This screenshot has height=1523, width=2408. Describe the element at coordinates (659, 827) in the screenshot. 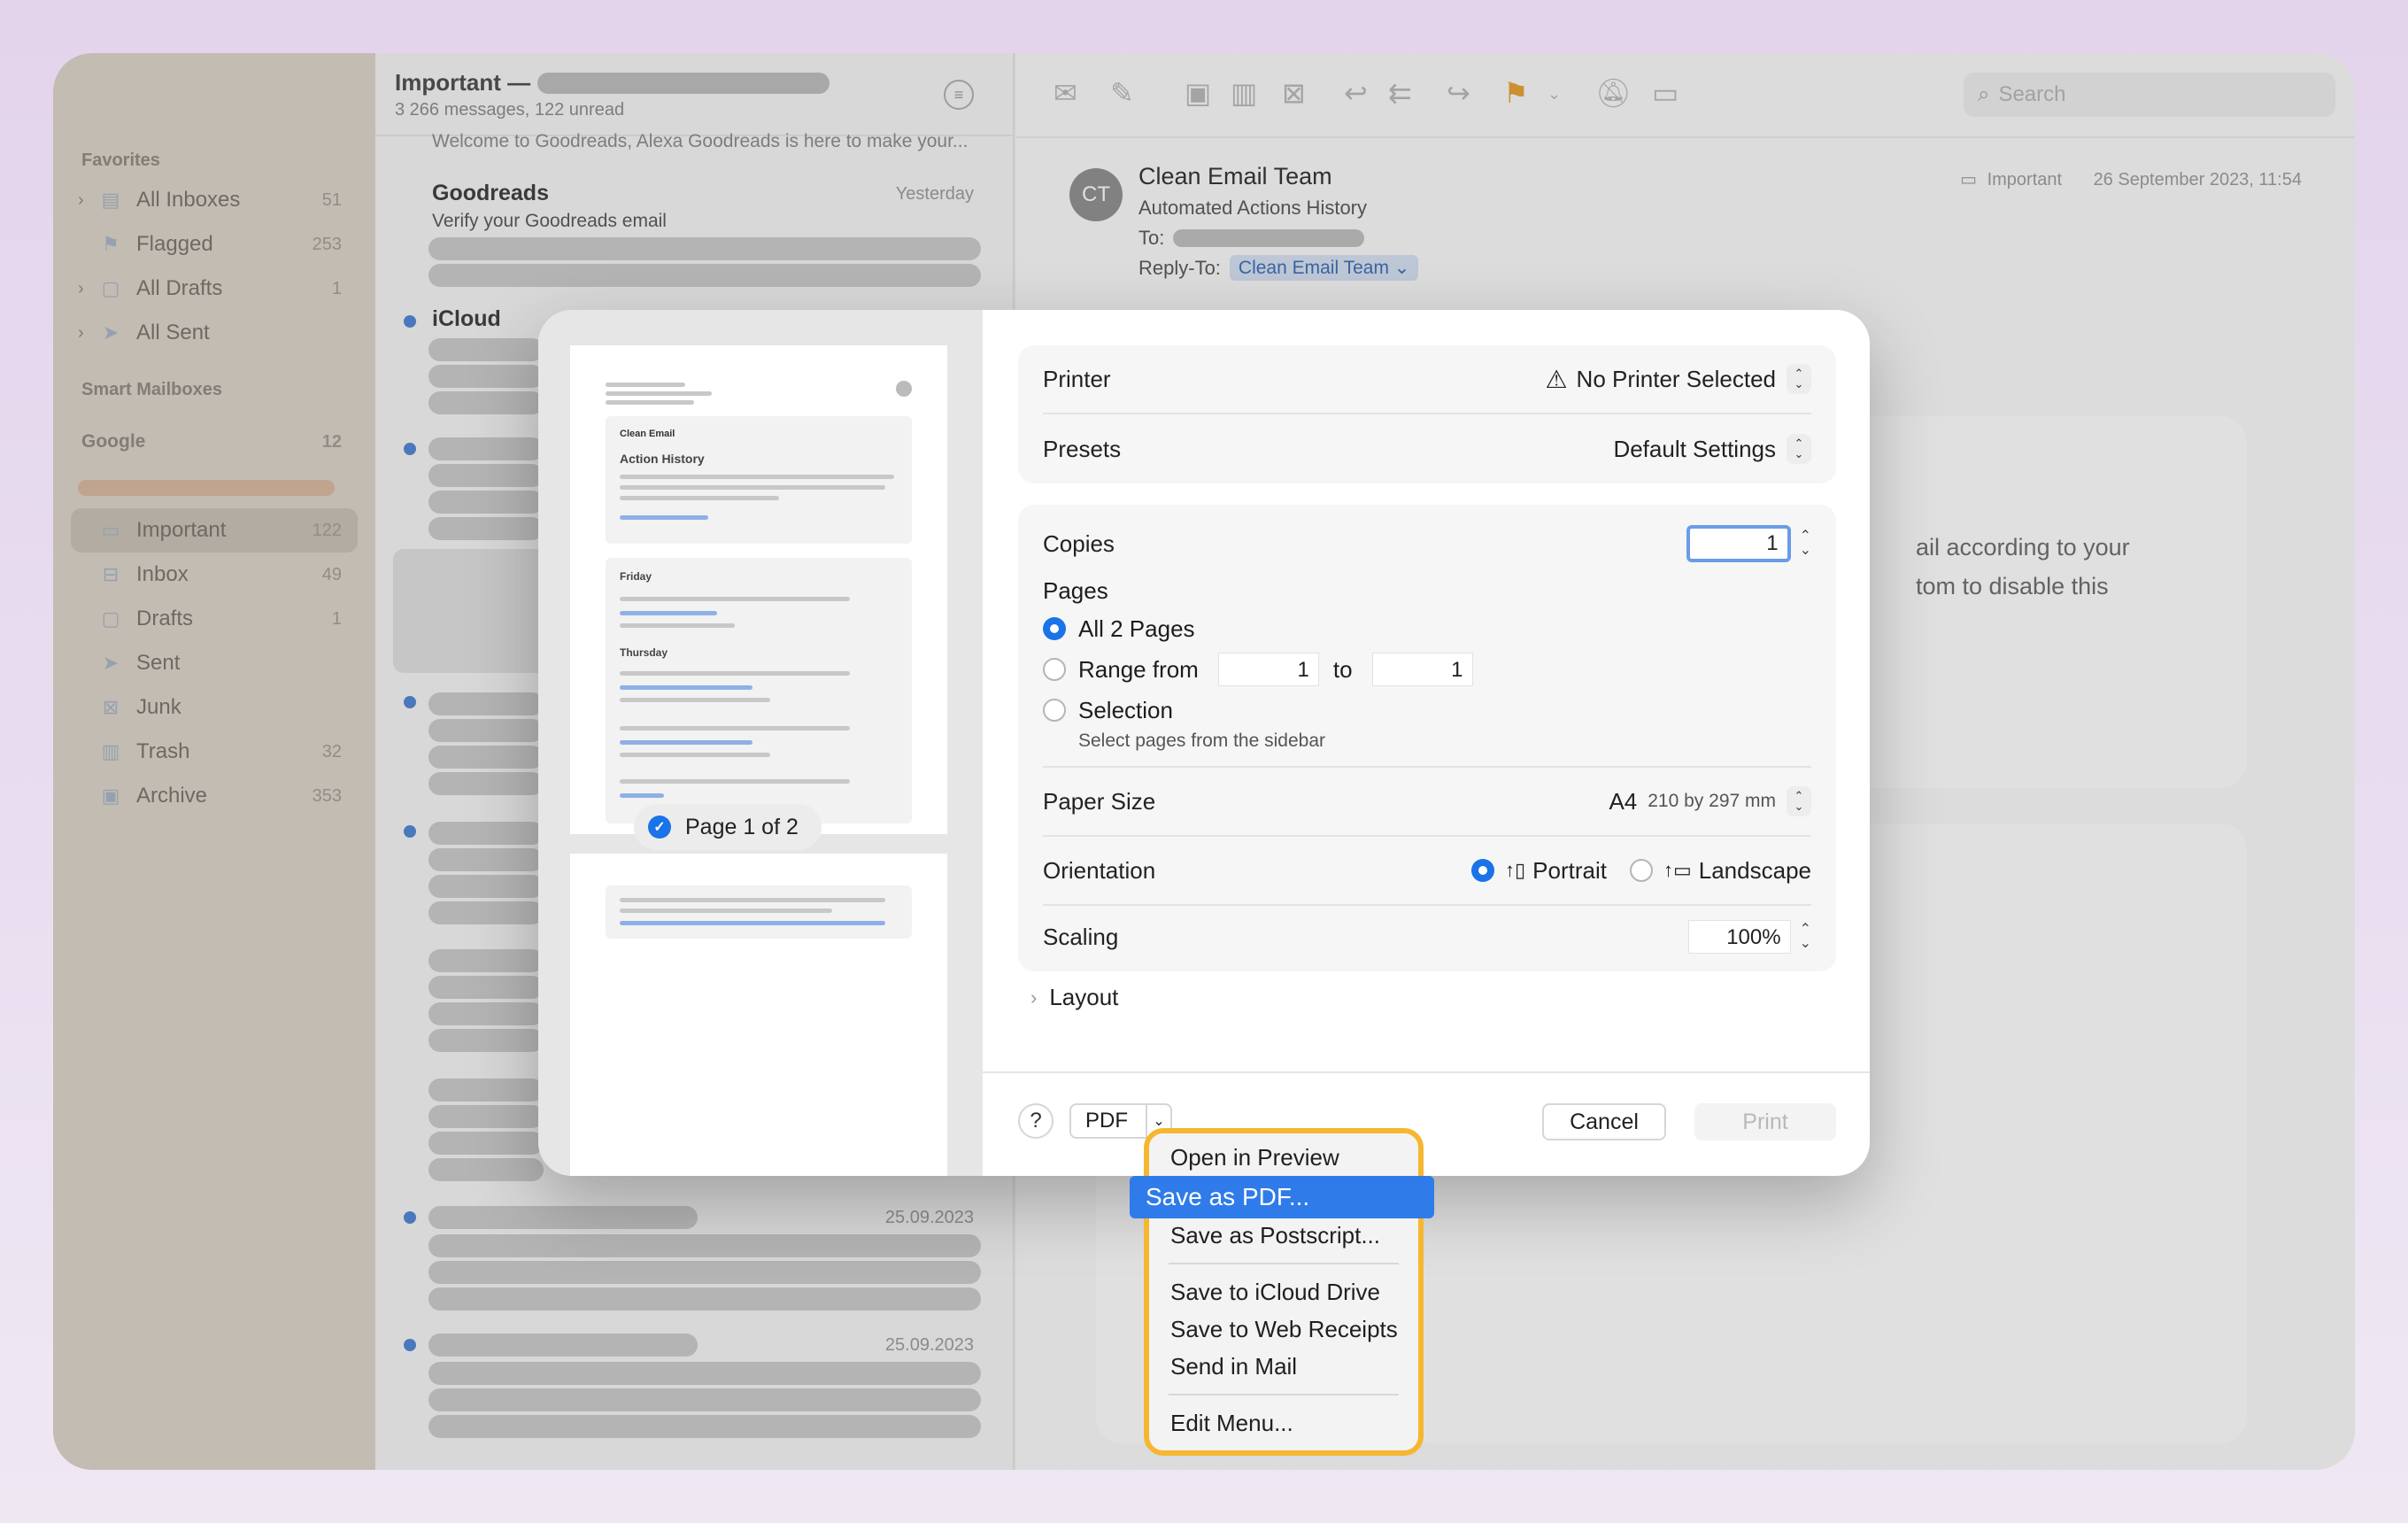

I see `checkmark-icon: ✓` at that location.